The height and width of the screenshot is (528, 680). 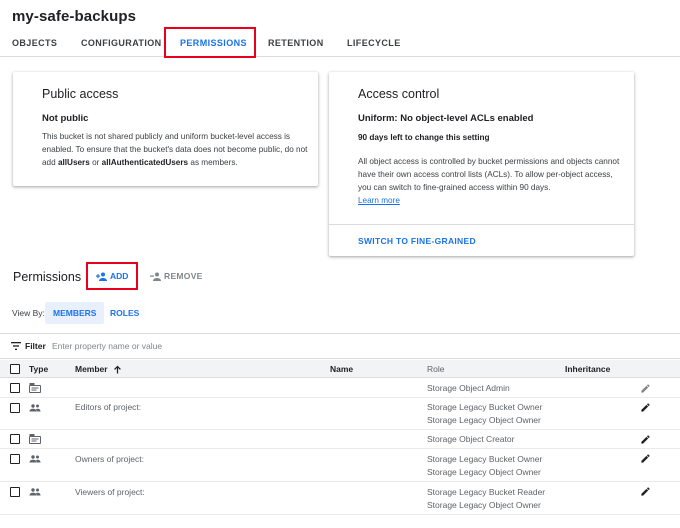 What do you see at coordinates (435, 369) in the screenshot?
I see `column-role: Role` at bounding box center [435, 369].